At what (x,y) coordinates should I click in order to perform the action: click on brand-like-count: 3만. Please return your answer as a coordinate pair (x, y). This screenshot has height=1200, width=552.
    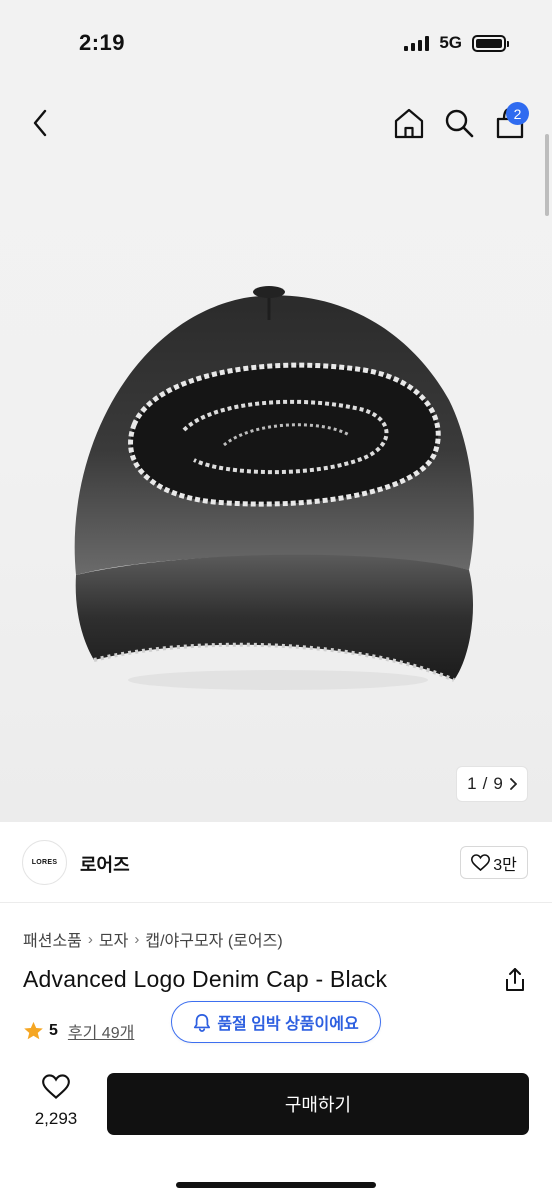
    Looking at the image, I should click on (505, 865).